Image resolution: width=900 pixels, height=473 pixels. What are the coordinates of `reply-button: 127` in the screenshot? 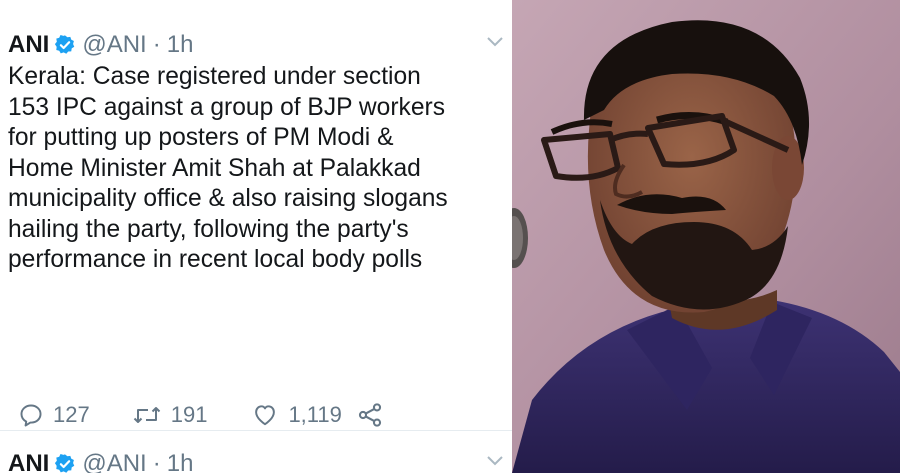 It's located at (54, 415).